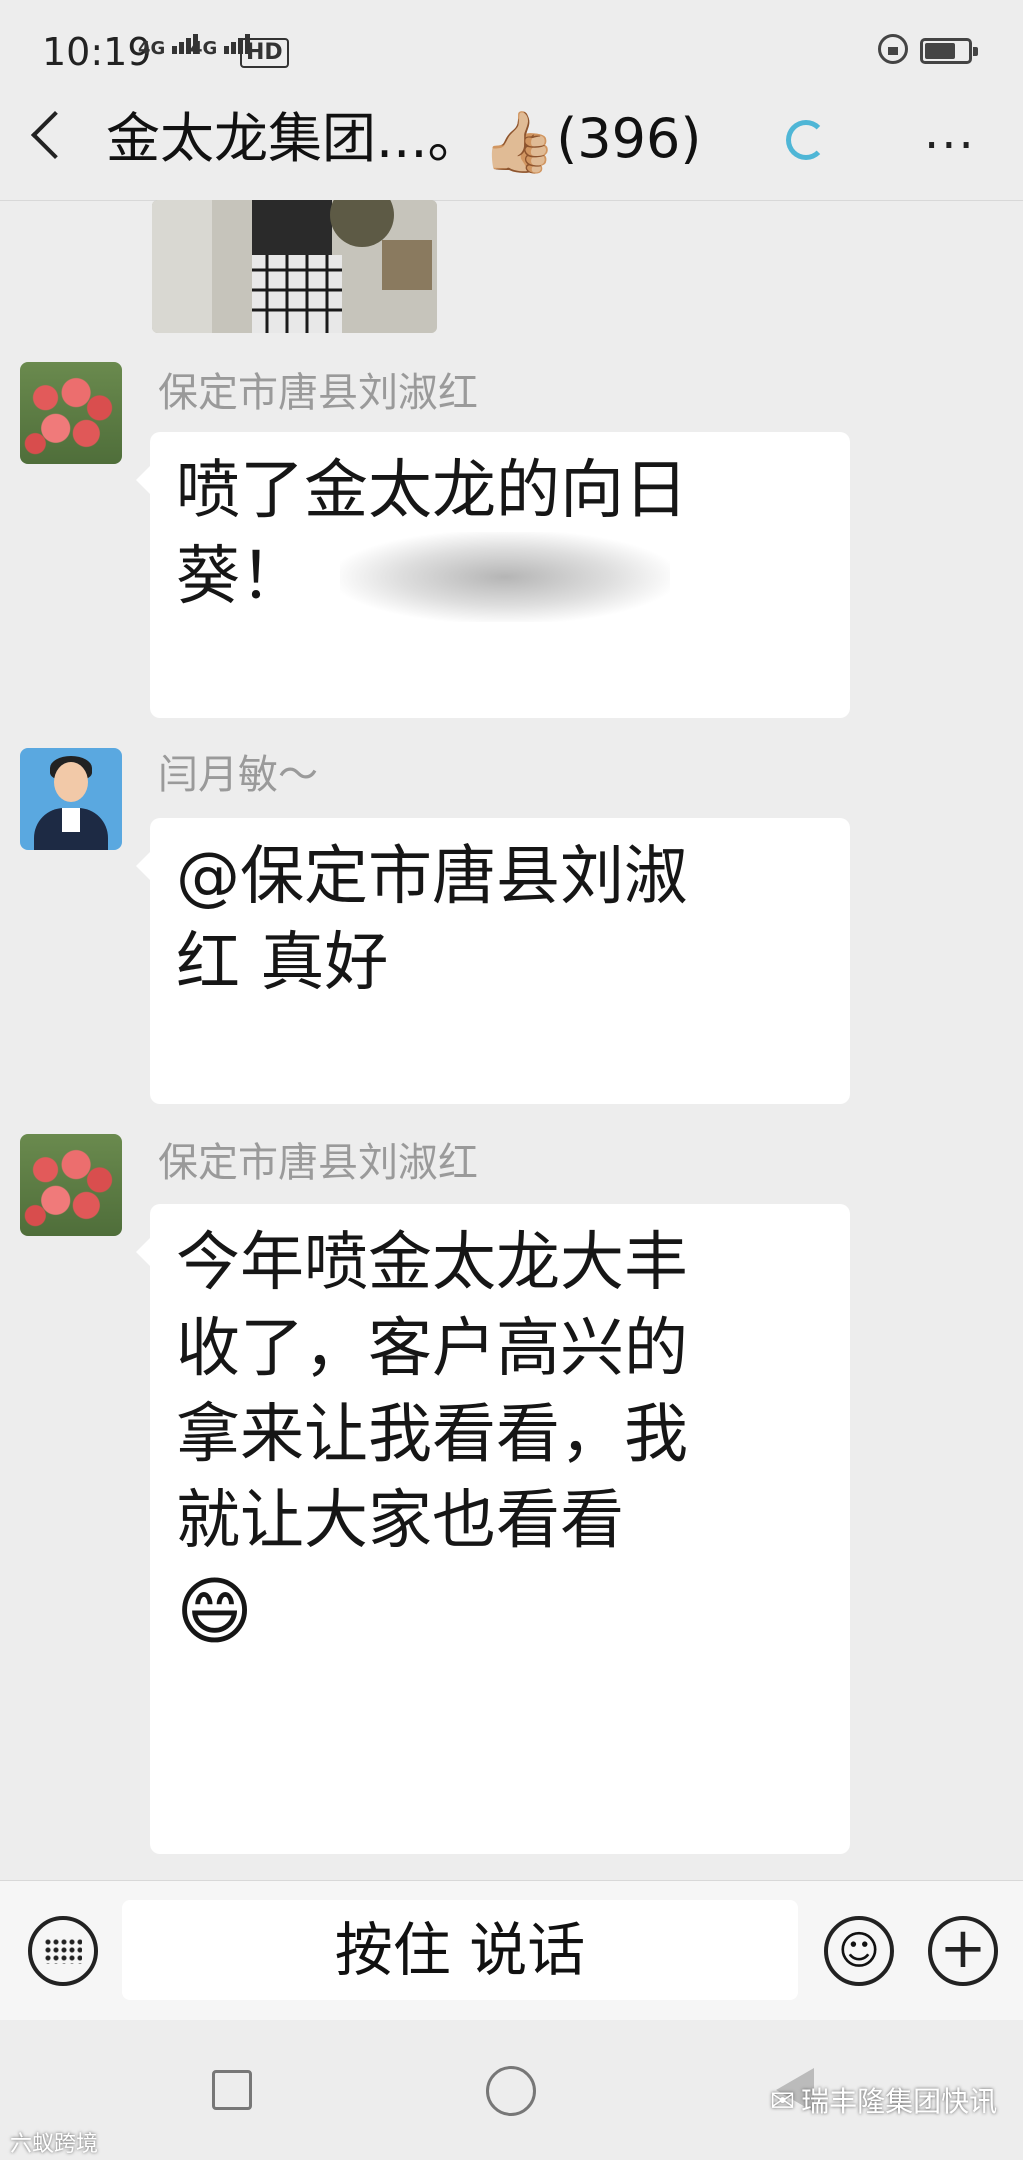 The image size is (1023, 2160). I want to click on image-message, so click(294, 266).